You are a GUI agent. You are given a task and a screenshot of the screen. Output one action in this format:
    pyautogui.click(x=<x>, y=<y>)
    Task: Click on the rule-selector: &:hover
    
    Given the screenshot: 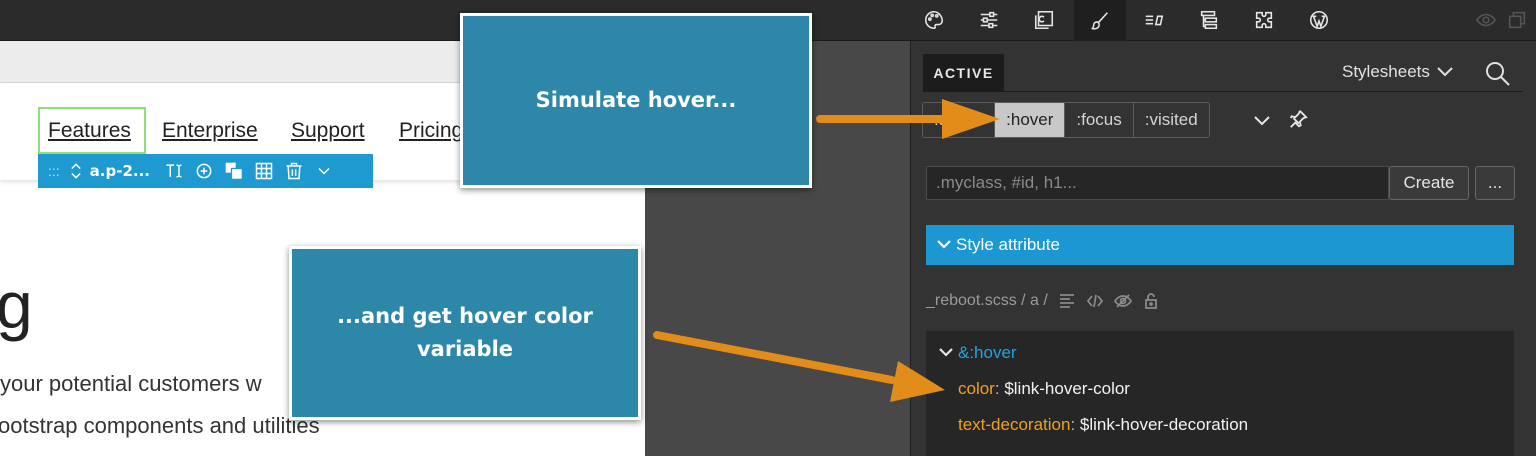 What is the action you would take?
    pyautogui.click(x=987, y=352)
    